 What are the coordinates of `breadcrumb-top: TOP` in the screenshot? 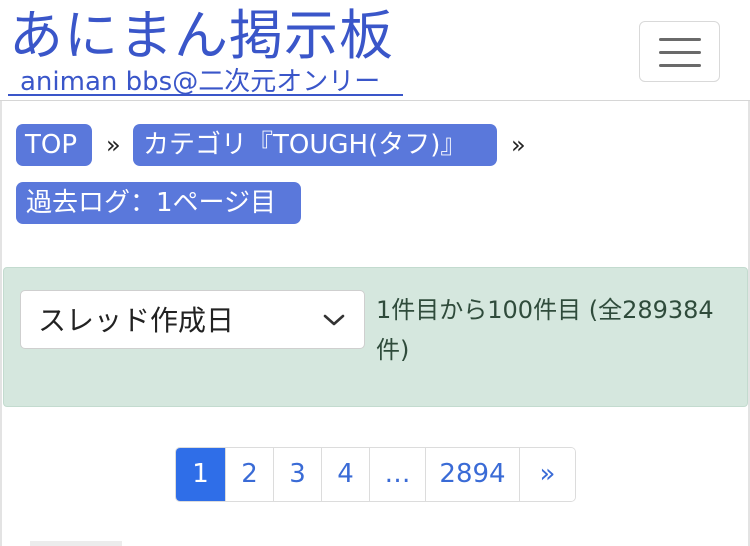 It's located at (54, 145).